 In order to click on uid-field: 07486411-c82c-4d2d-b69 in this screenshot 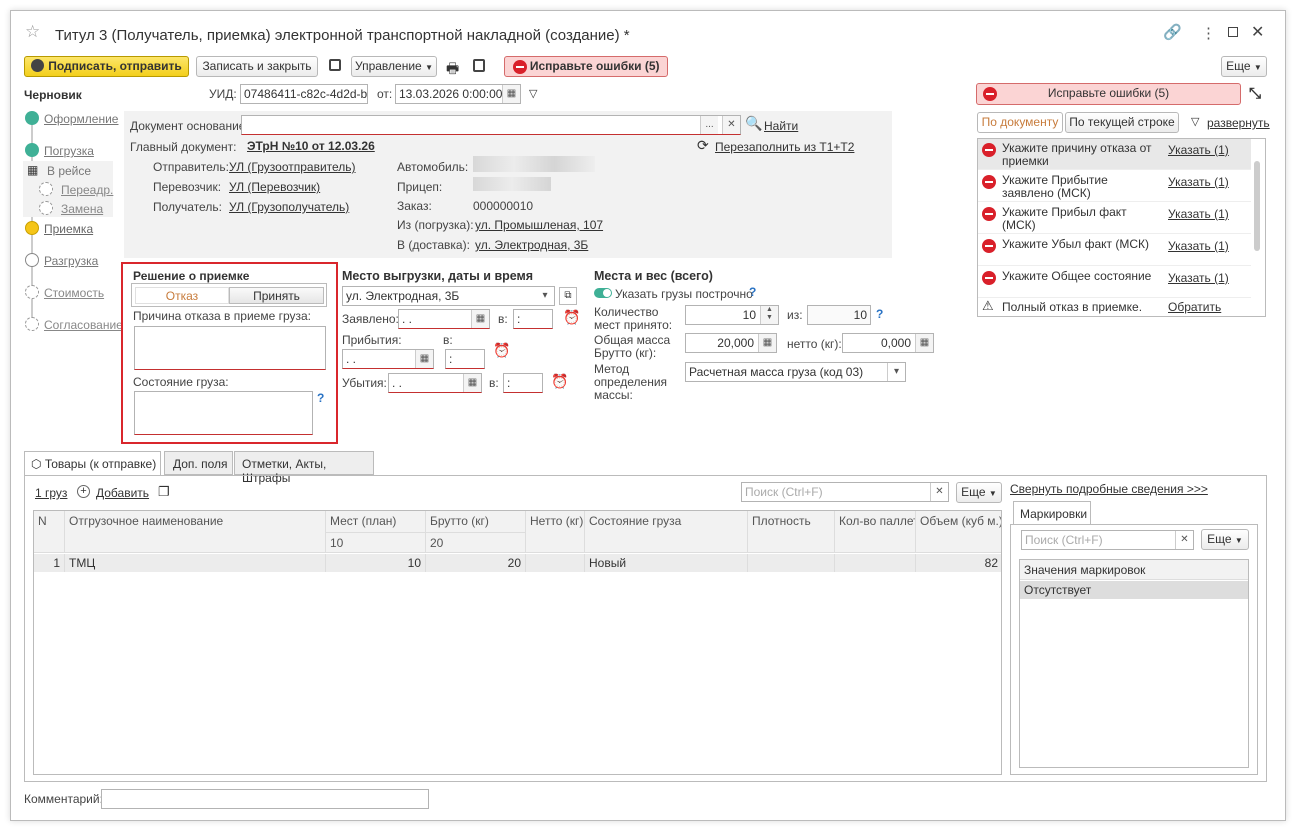, I will do `click(304, 94)`.